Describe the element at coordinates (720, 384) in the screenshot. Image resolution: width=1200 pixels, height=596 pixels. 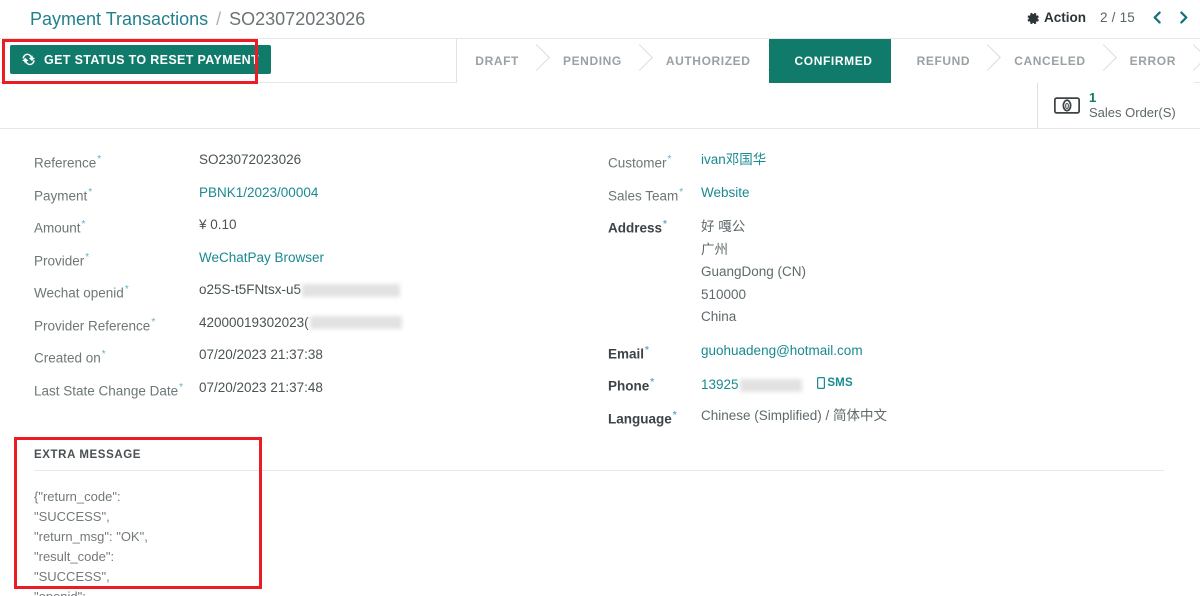
I see `phone-number: 13925` at that location.